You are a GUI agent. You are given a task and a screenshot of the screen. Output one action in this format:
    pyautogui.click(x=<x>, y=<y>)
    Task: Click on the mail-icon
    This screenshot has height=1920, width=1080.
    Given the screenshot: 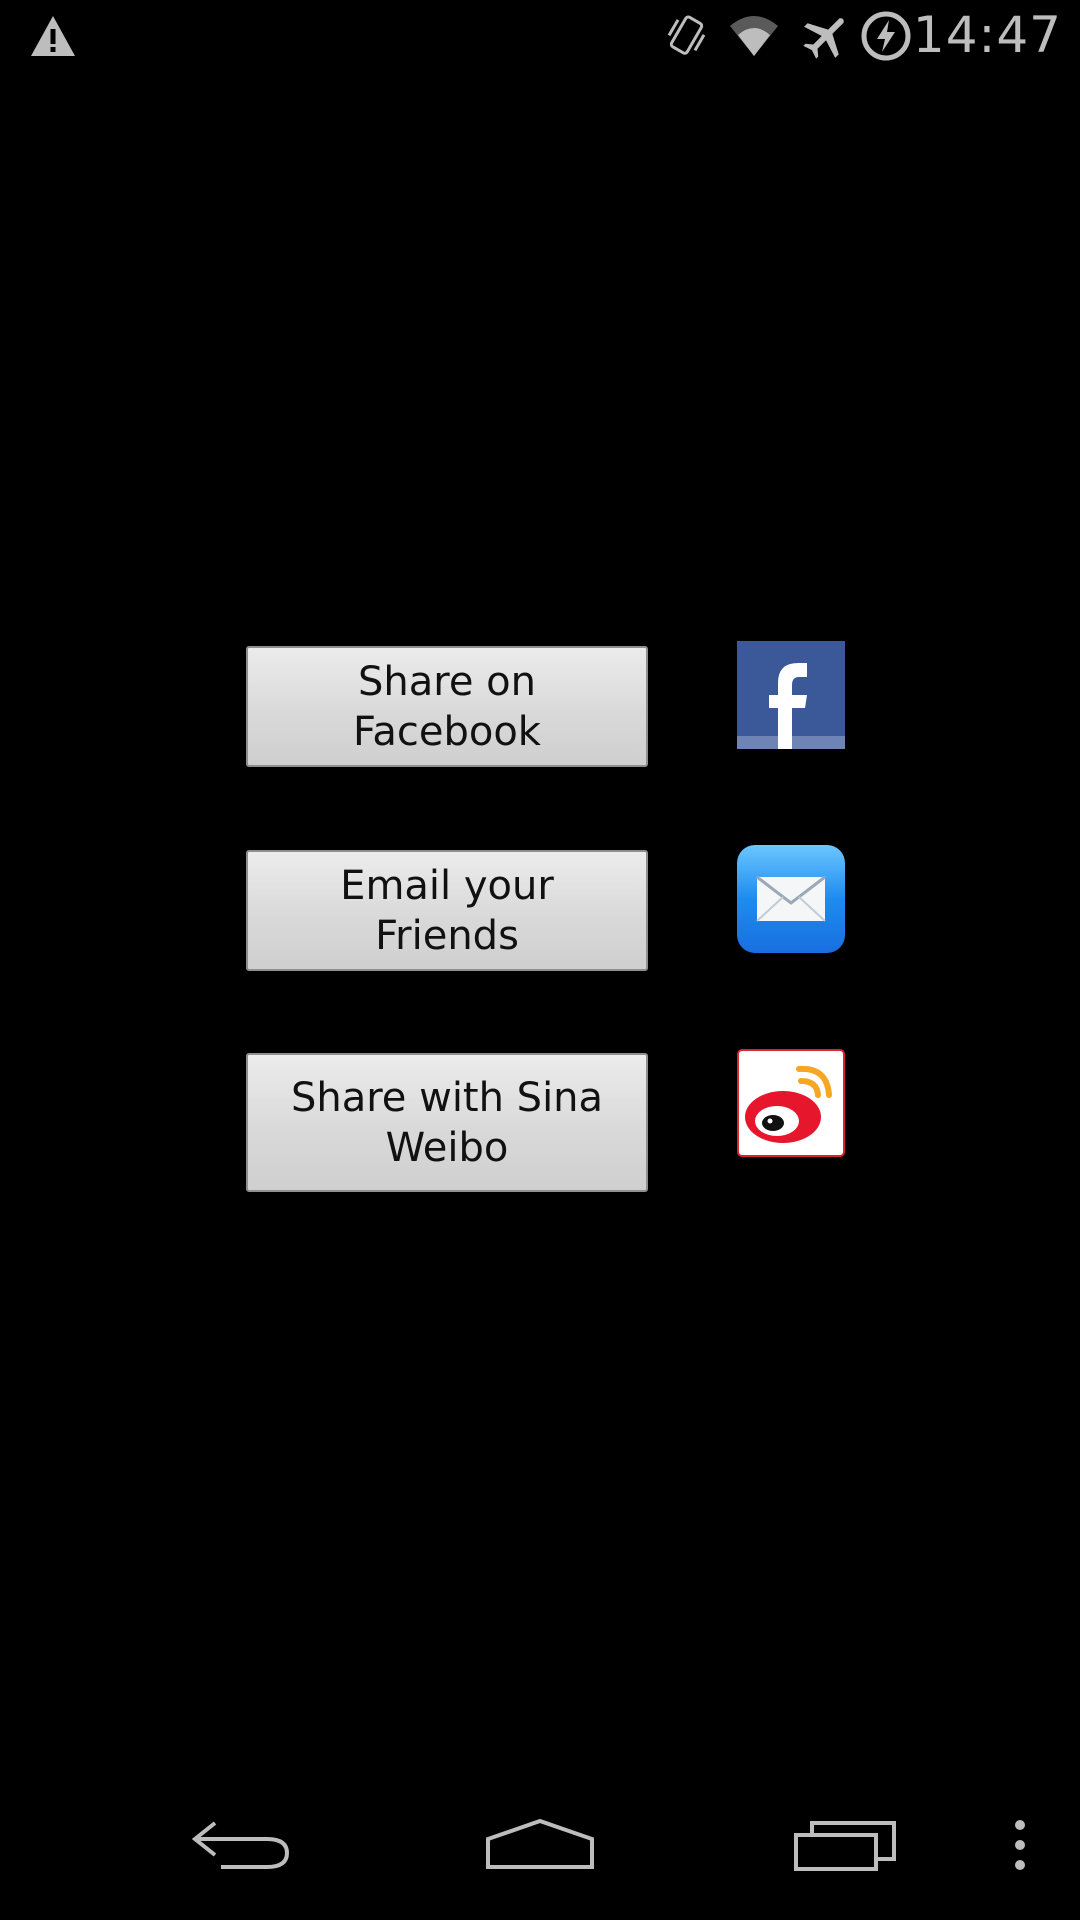 What is the action you would take?
    pyautogui.click(x=791, y=899)
    